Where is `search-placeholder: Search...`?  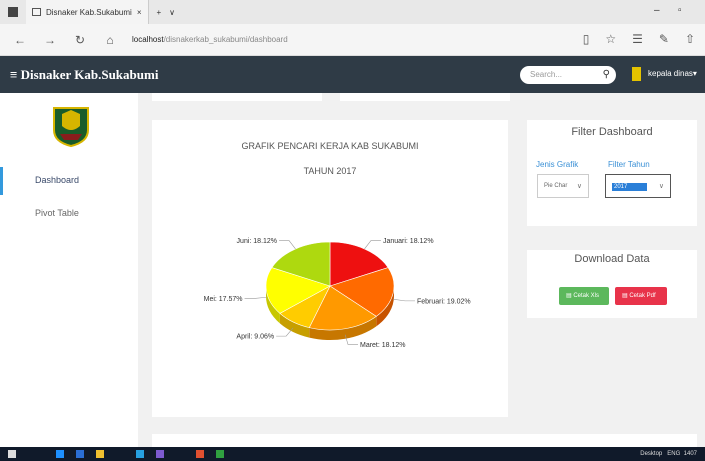
search-placeholder: Search... is located at coordinates (546, 74).